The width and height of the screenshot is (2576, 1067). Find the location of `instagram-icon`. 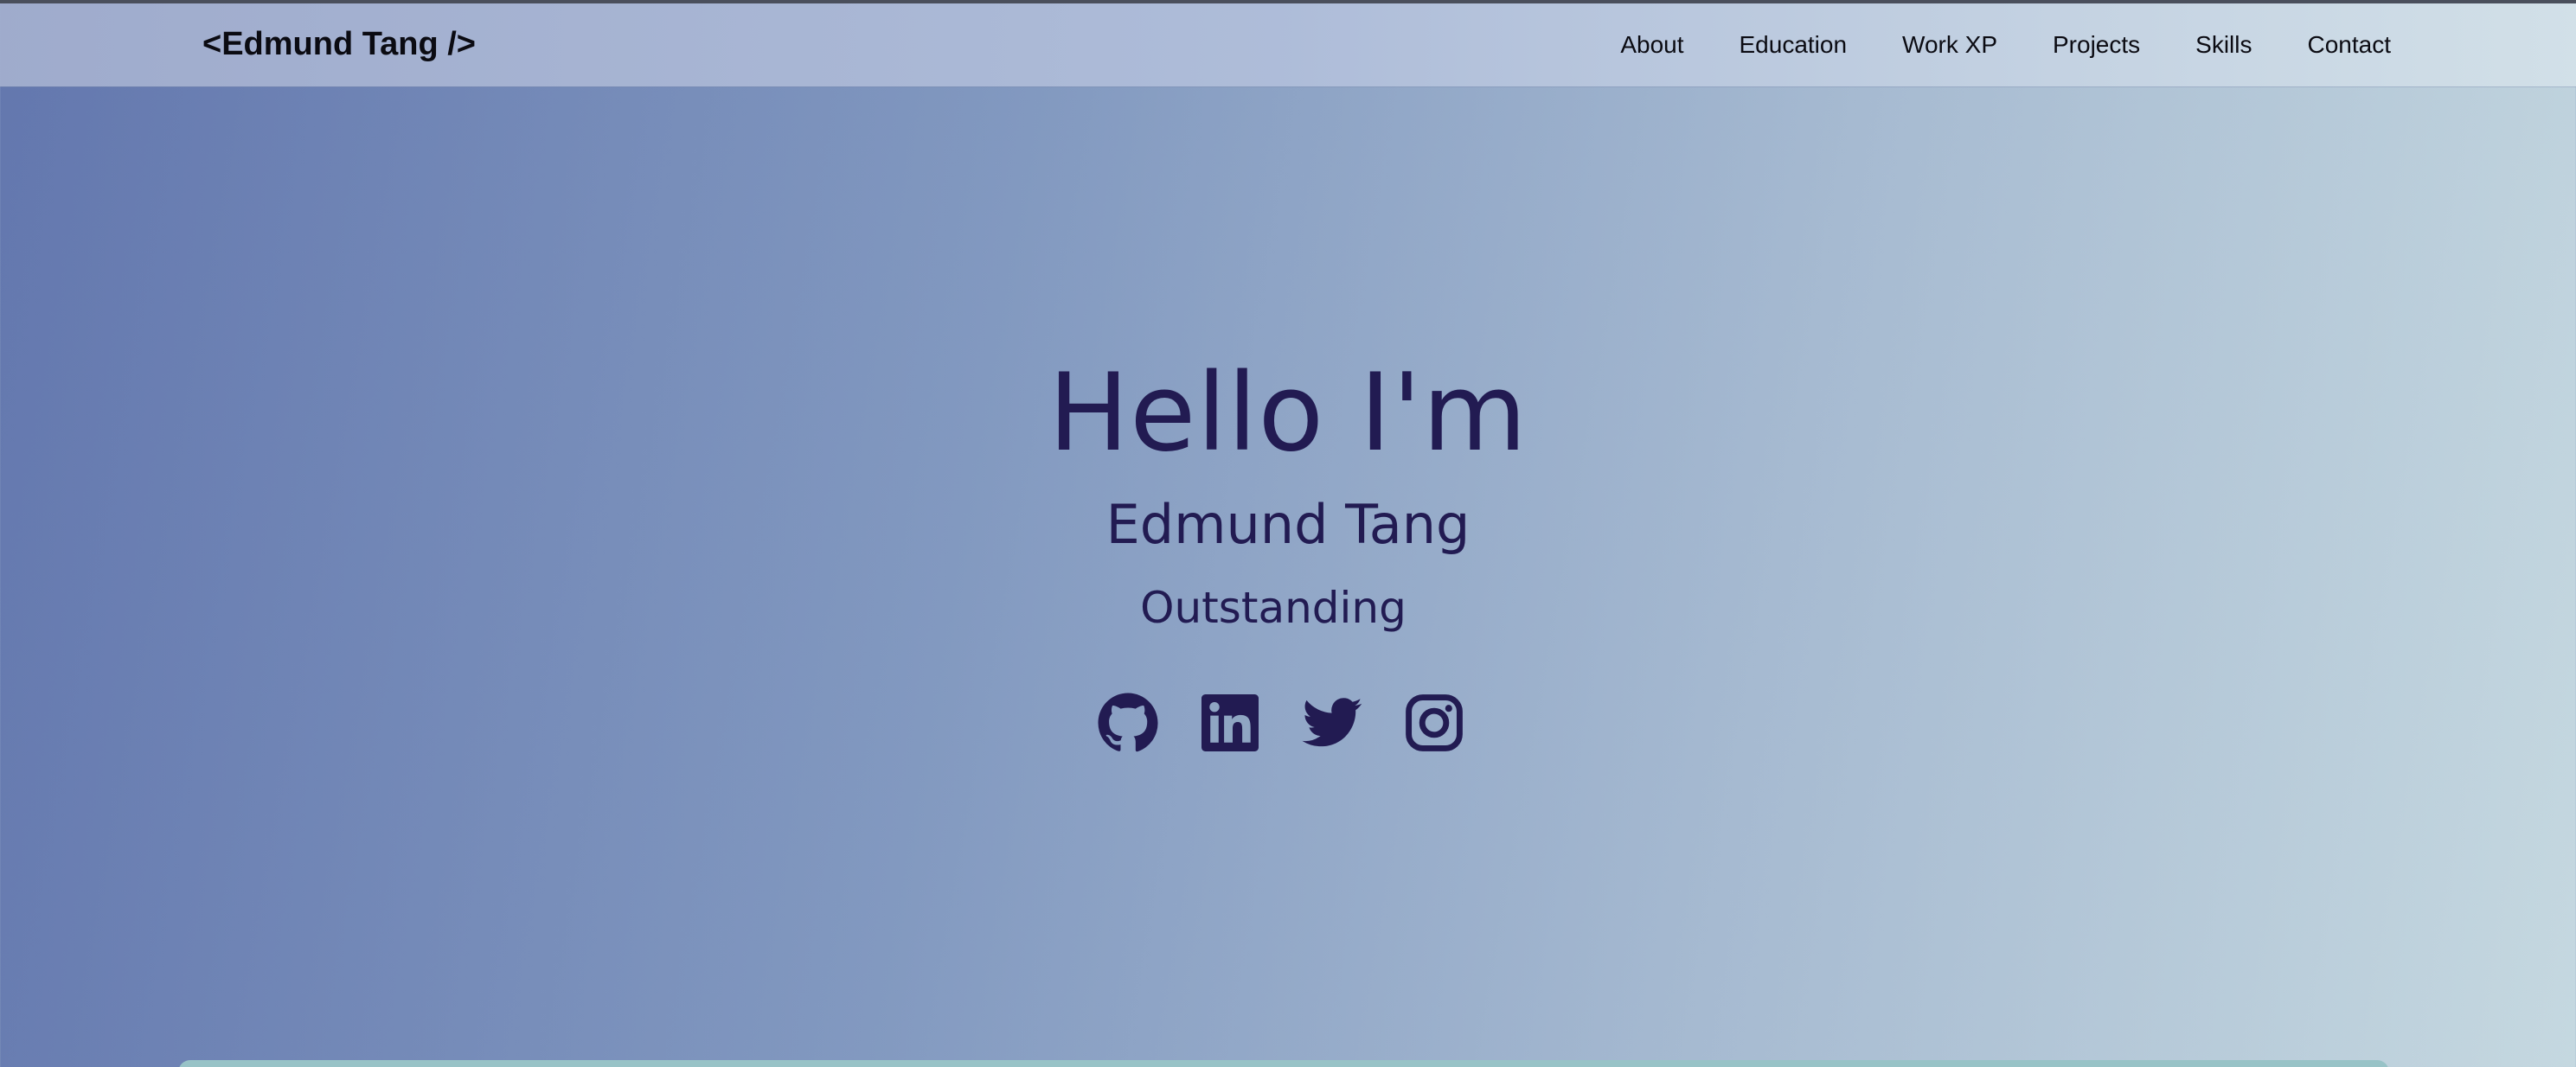

instagram-icon is located at coordinates (1434, 723).